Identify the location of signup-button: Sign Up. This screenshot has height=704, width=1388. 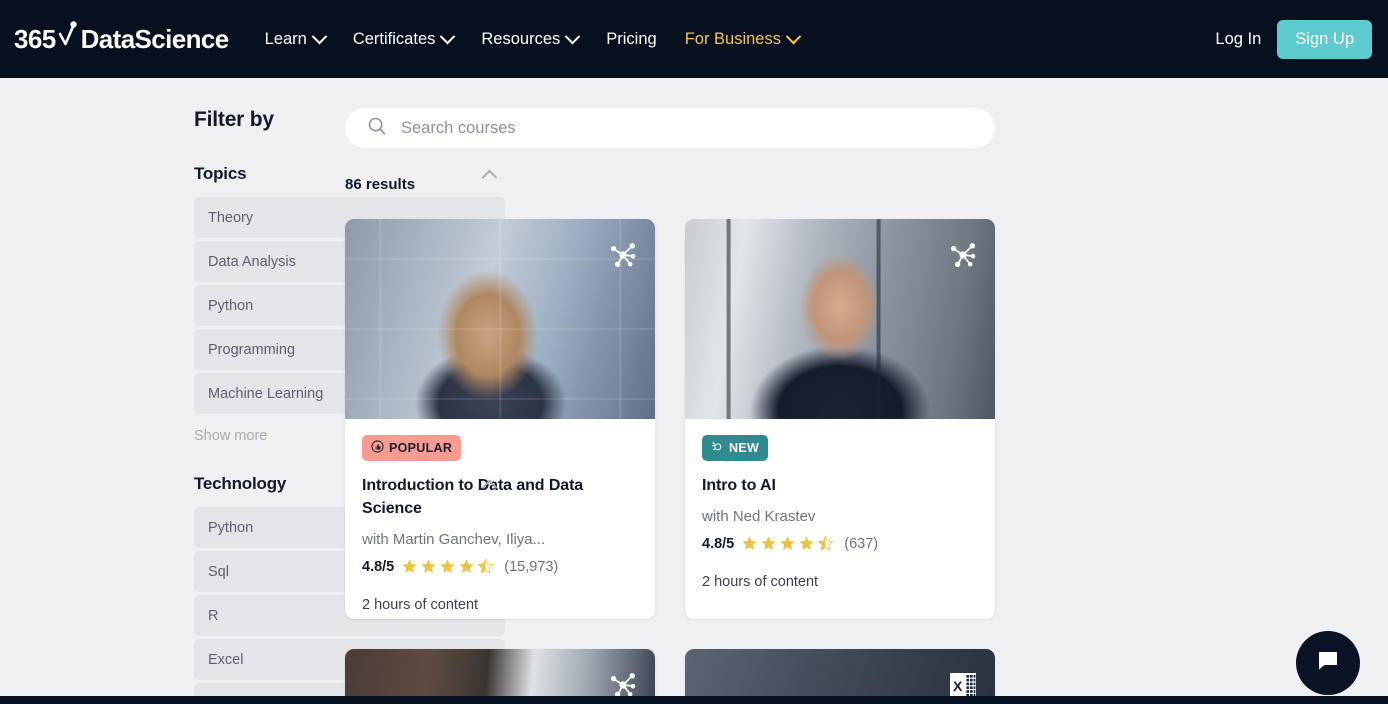
(1324, 39).